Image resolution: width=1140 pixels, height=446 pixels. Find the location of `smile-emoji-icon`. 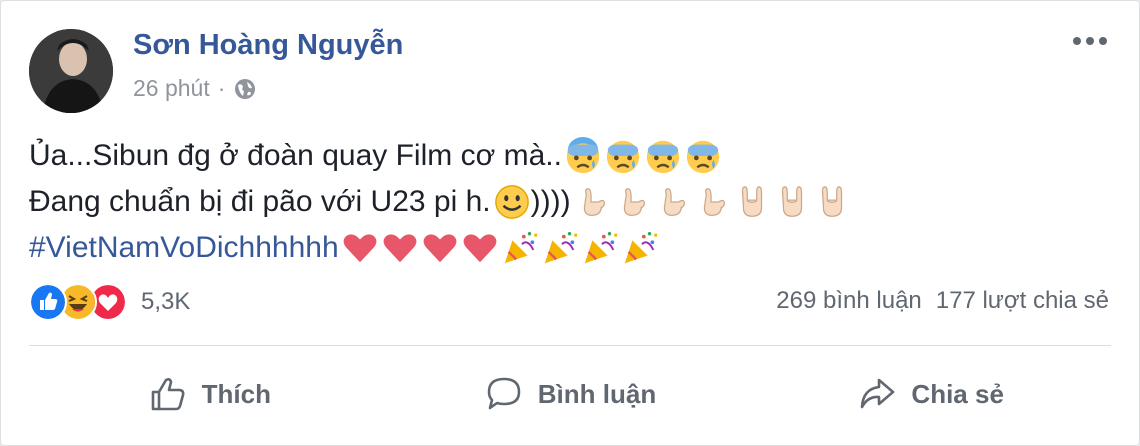

smile-emoji-icon is located at coordinates (511, 202).